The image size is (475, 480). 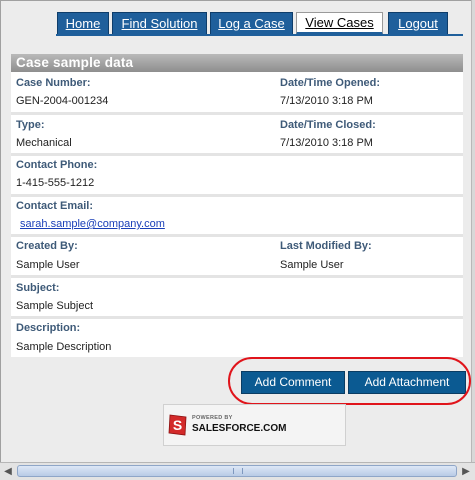 I want to click on salesforce-s-icon: S, so click(x=177, y=425).